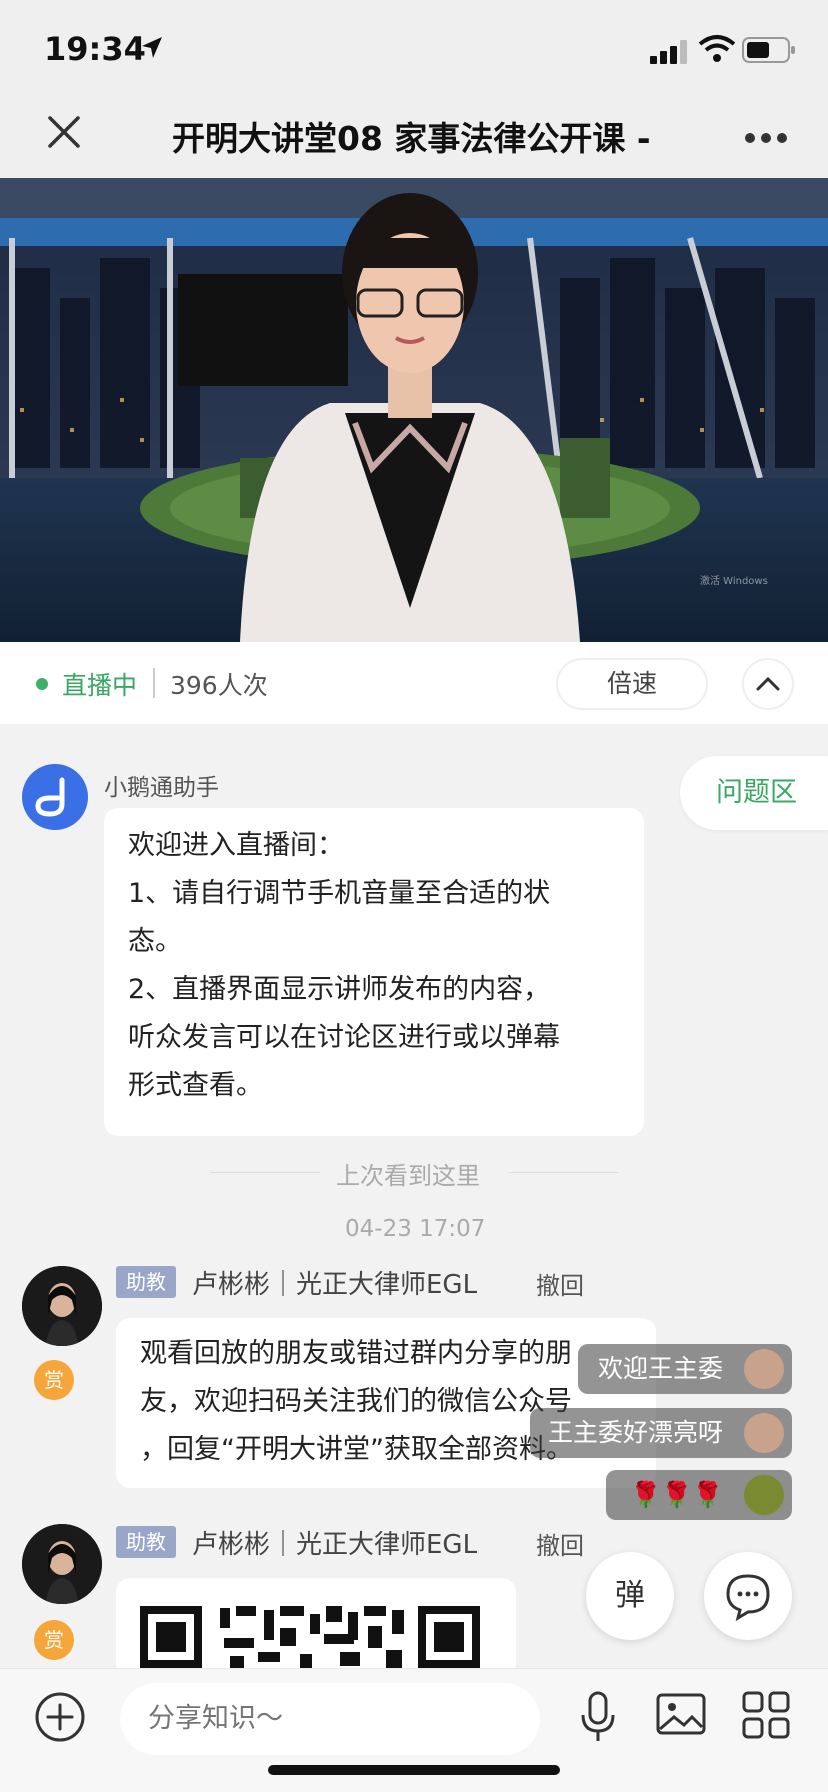 The width and height of the screenshot is (828, 1792). I want to click on danmaku-text: 🌹🌹🌹, so click(677, 1494).